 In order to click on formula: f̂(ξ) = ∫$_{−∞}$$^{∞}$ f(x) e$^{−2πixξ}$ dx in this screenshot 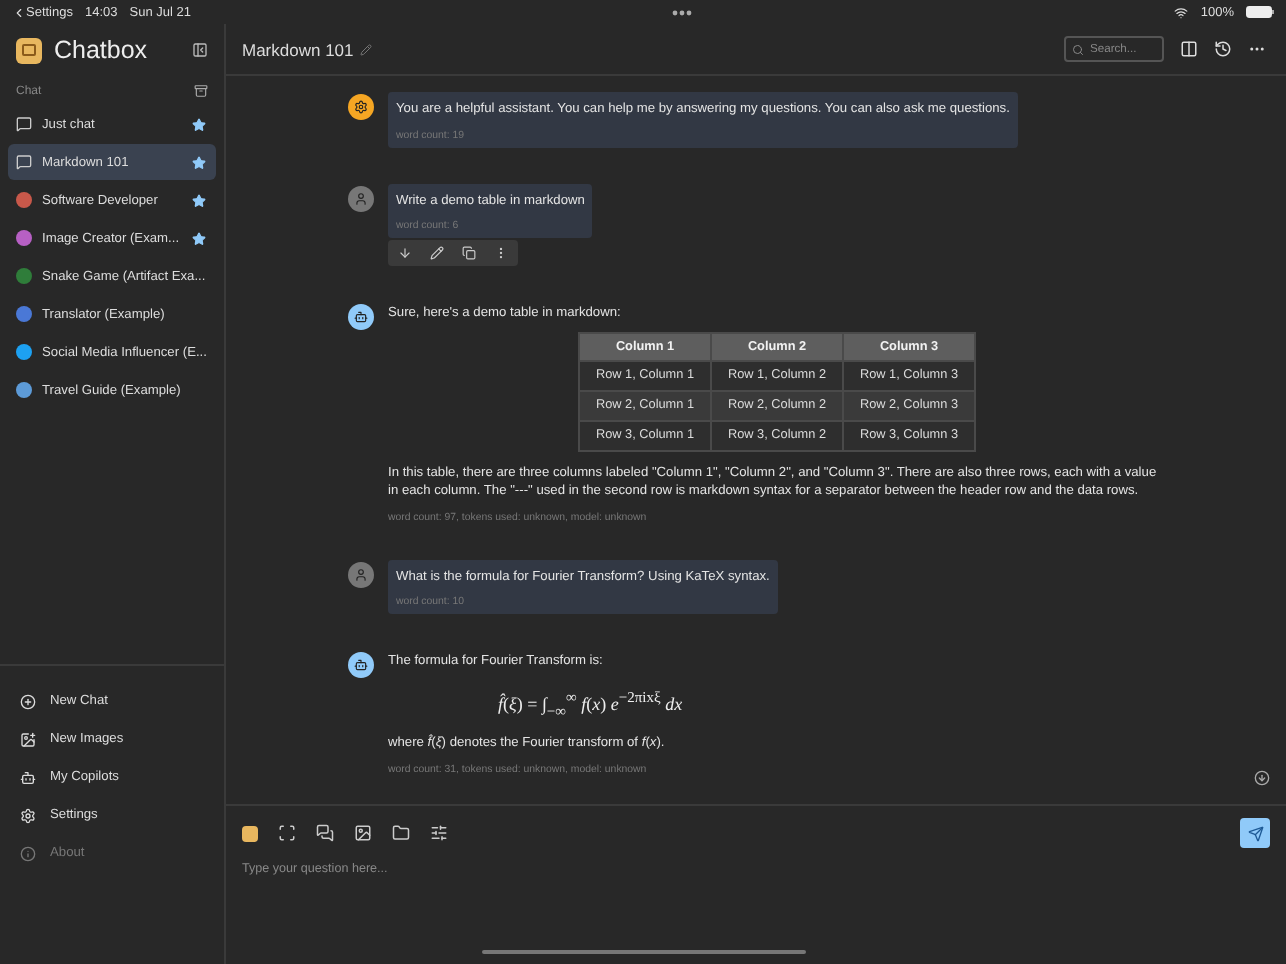, I will do `click(590, 704)`.